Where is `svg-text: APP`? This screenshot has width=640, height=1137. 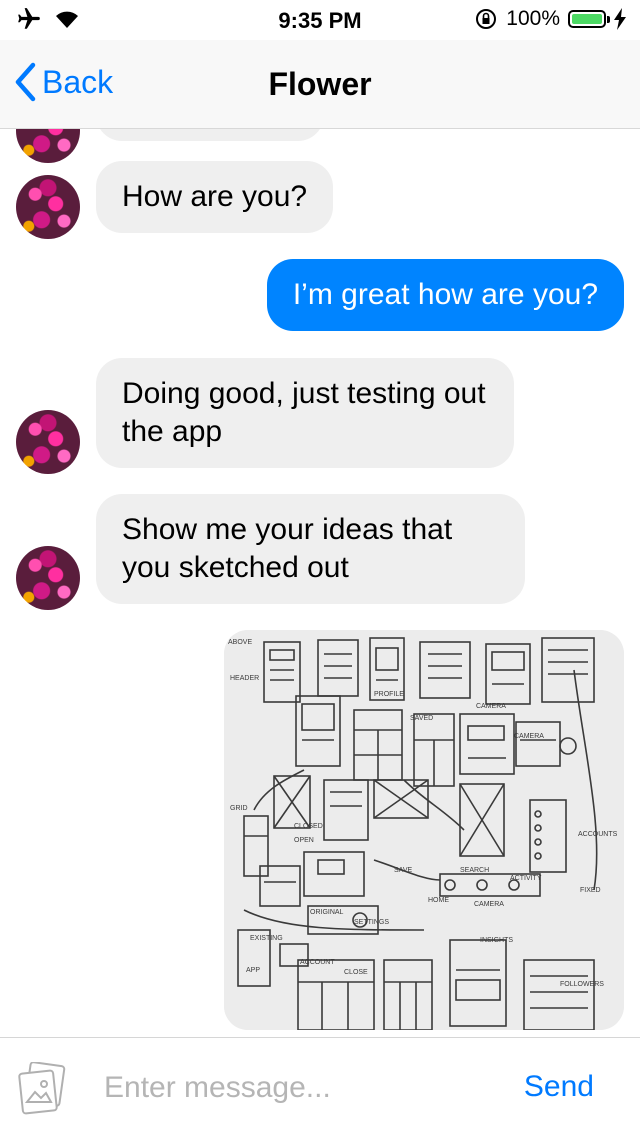
svg-text: APP is located at coordinates (253, 970).